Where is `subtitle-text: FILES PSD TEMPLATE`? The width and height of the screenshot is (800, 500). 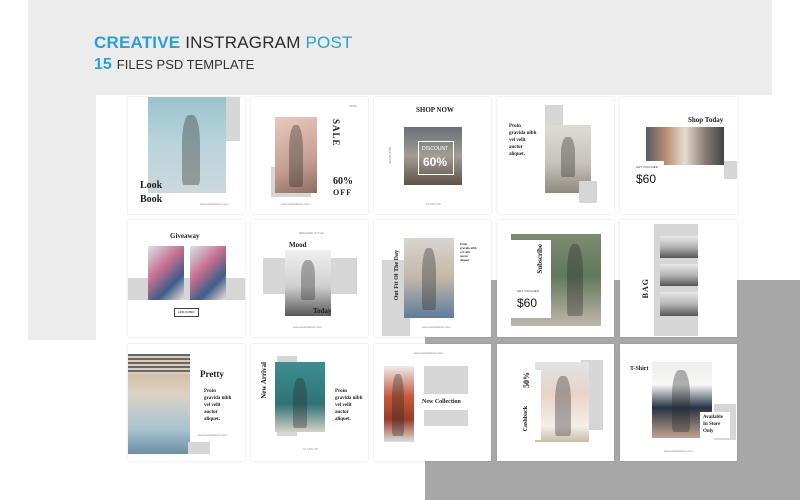 subtitle-text: FILES PSD TEMPLATE is located at coordinates (185, 64).